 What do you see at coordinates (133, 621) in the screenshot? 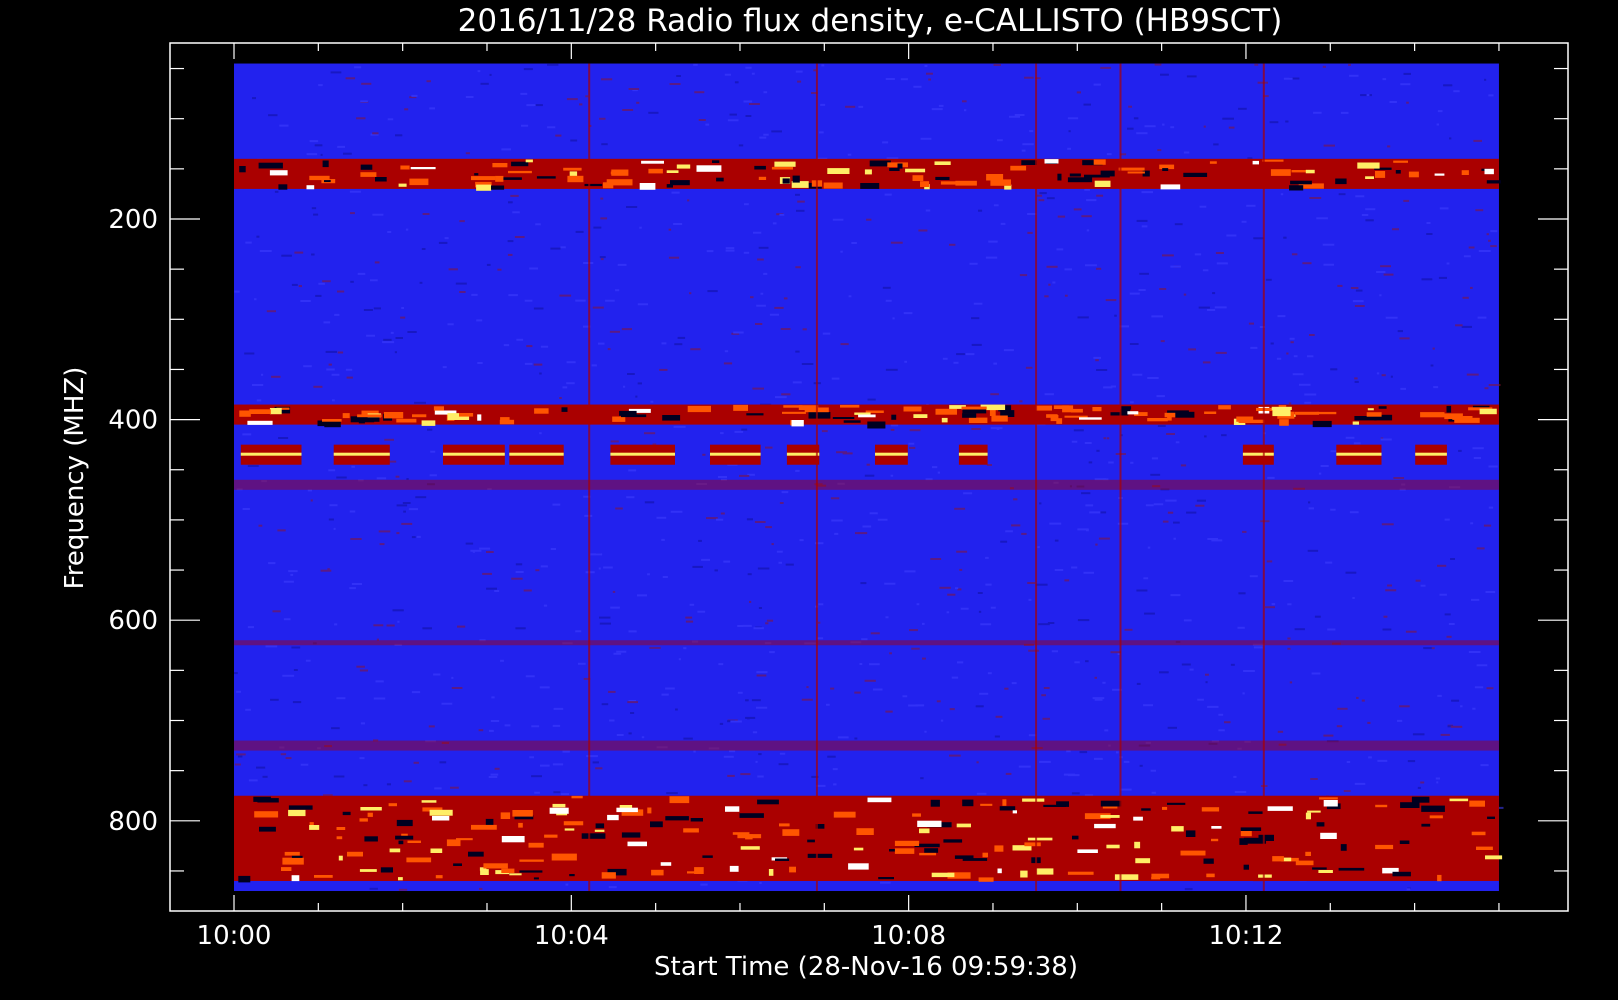
I see `y-tick-label: 600` at bounding box center [133, 621].